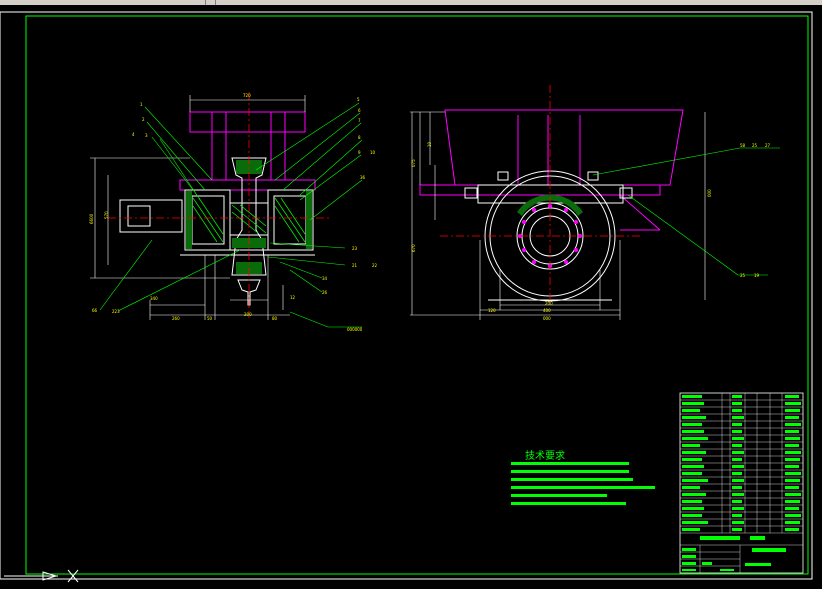 Image resolution: width=822 pixels, height=589 pixels. Describe the element at coordinates (413, 163) in the screenshot. I see `svg-text: 075` at that location.